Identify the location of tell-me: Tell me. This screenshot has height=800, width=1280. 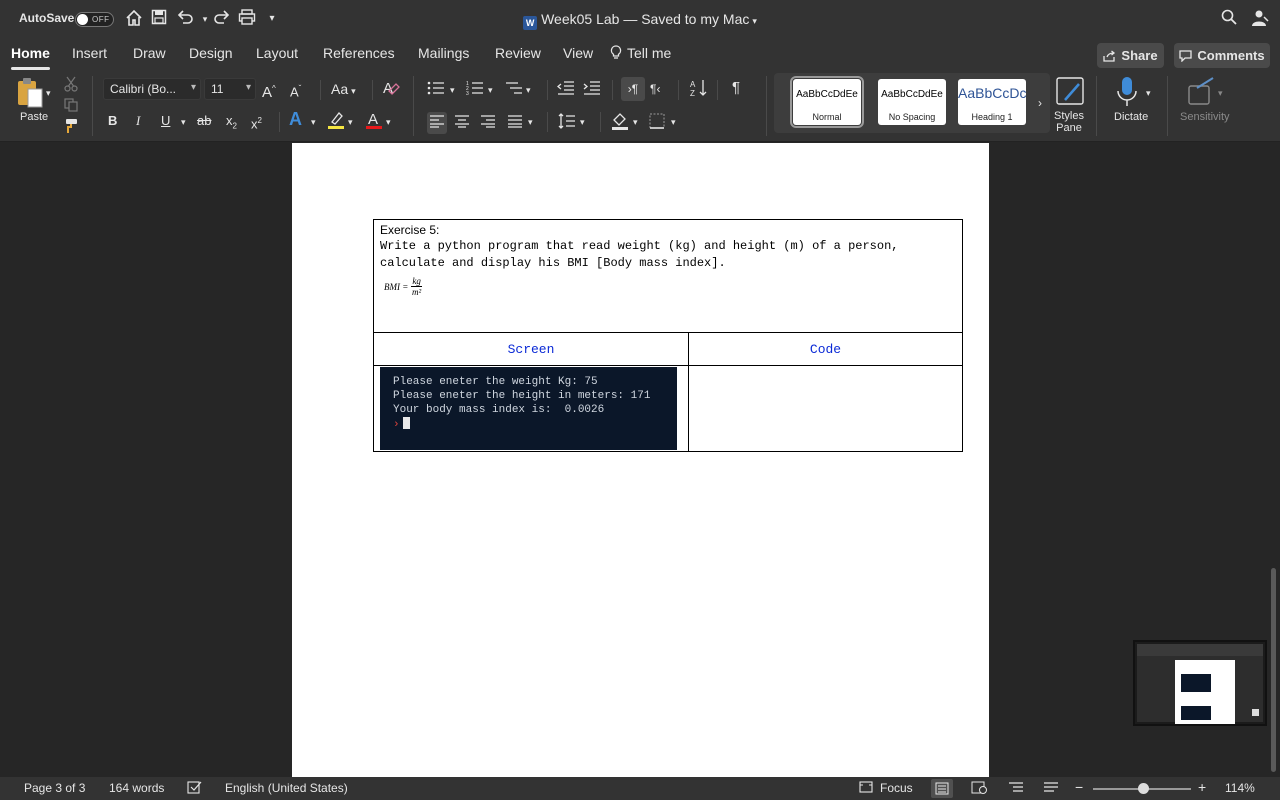
(640, 53).